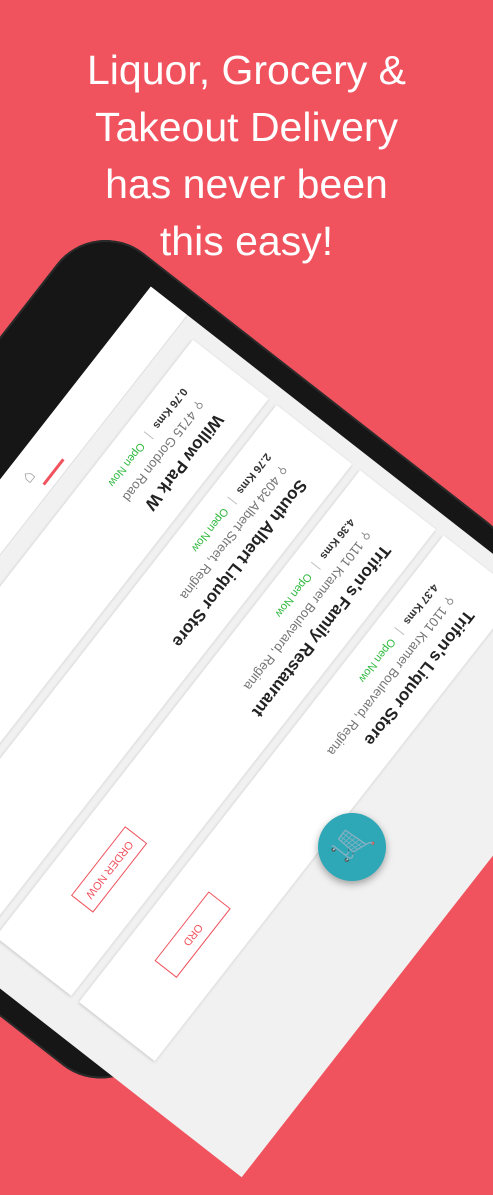 The width and height of the screenshot is (493, 1195). I want to click on headline-line: Takeout Delivery, so click(246, 127).